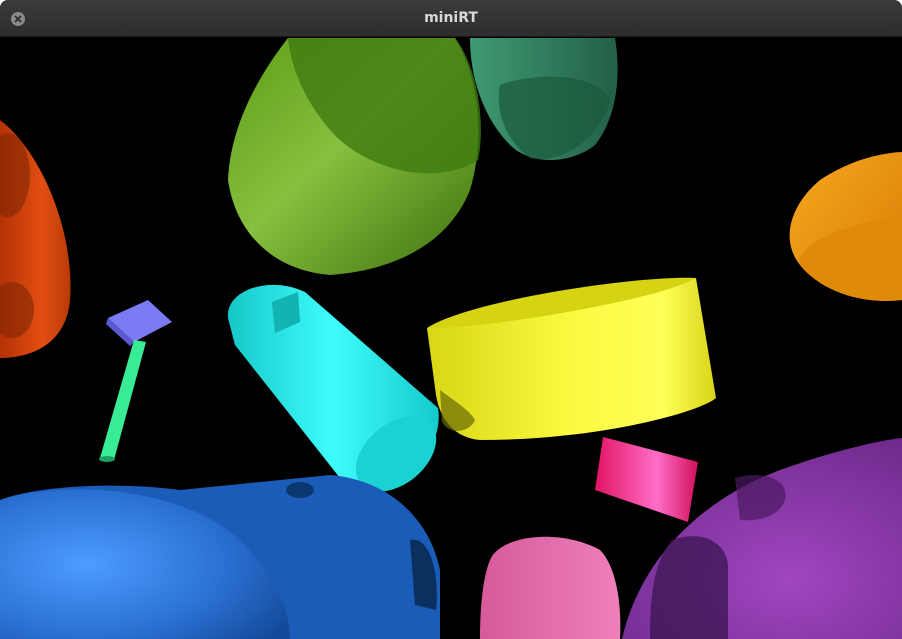 The height and width of the screenshot is (639, 902). What do you see at coordinates (845, 226) in the screenshot?
I see `amber-cylinder` at bounding box center [845, 226].